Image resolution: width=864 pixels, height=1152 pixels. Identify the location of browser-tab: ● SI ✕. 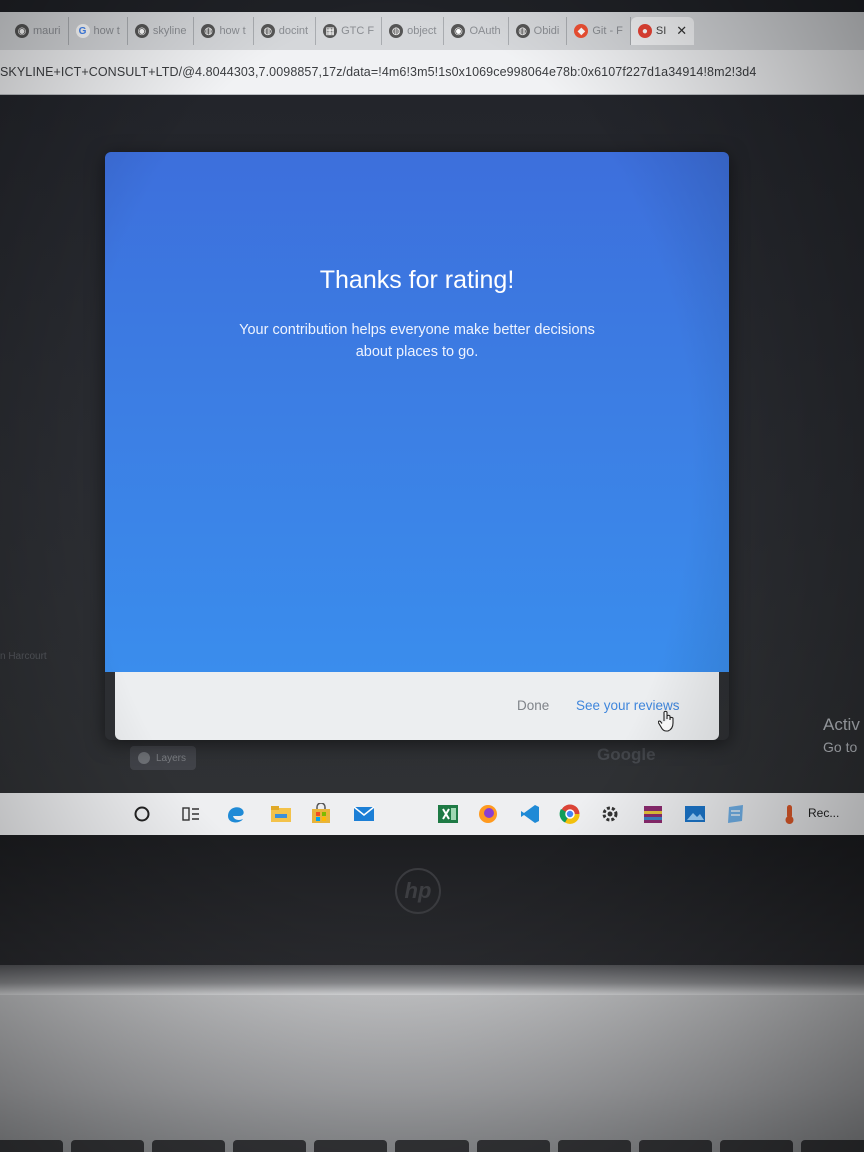
(662, 31).